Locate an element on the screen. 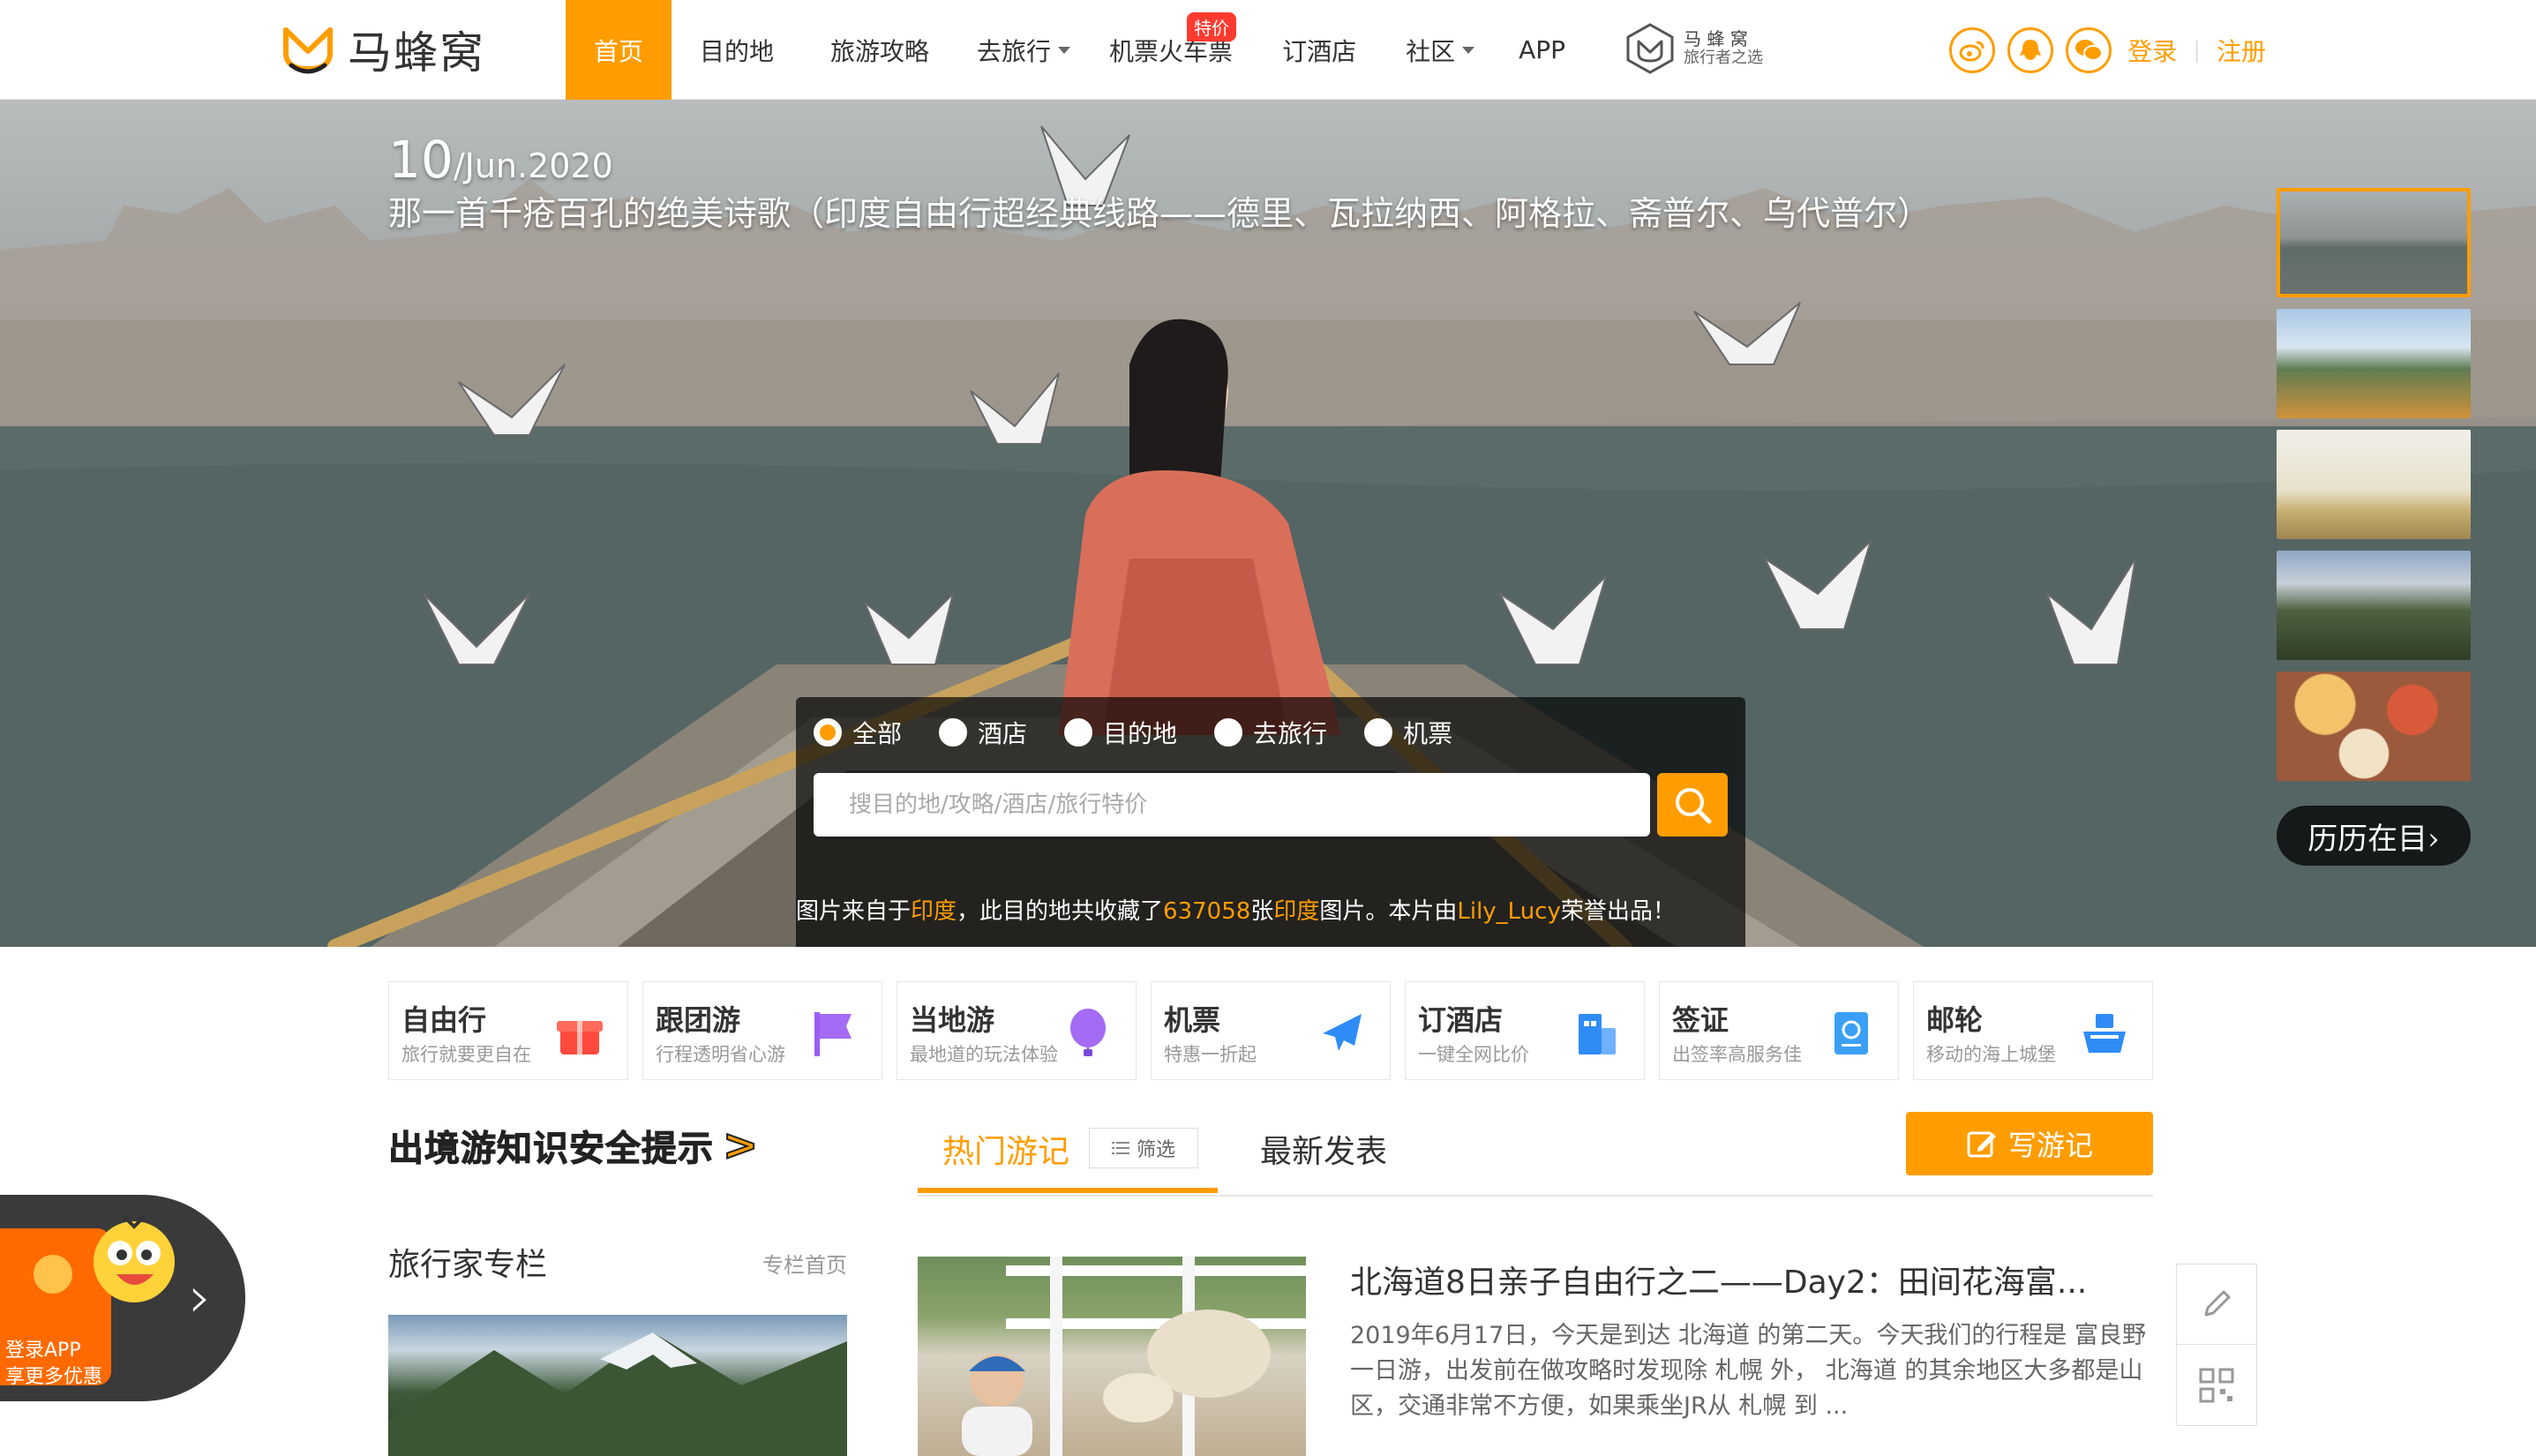 The image size is (2536, 1456). slogan: 马 蜂 窝 旅行者之选 is located at coordinates (1693, 48).